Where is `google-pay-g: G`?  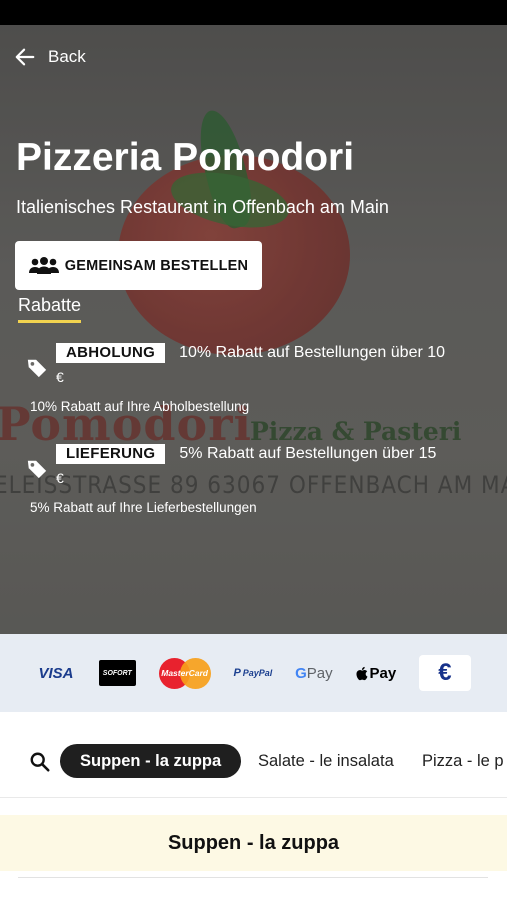 google-pay-g: G is located at coordinates (301, 673).